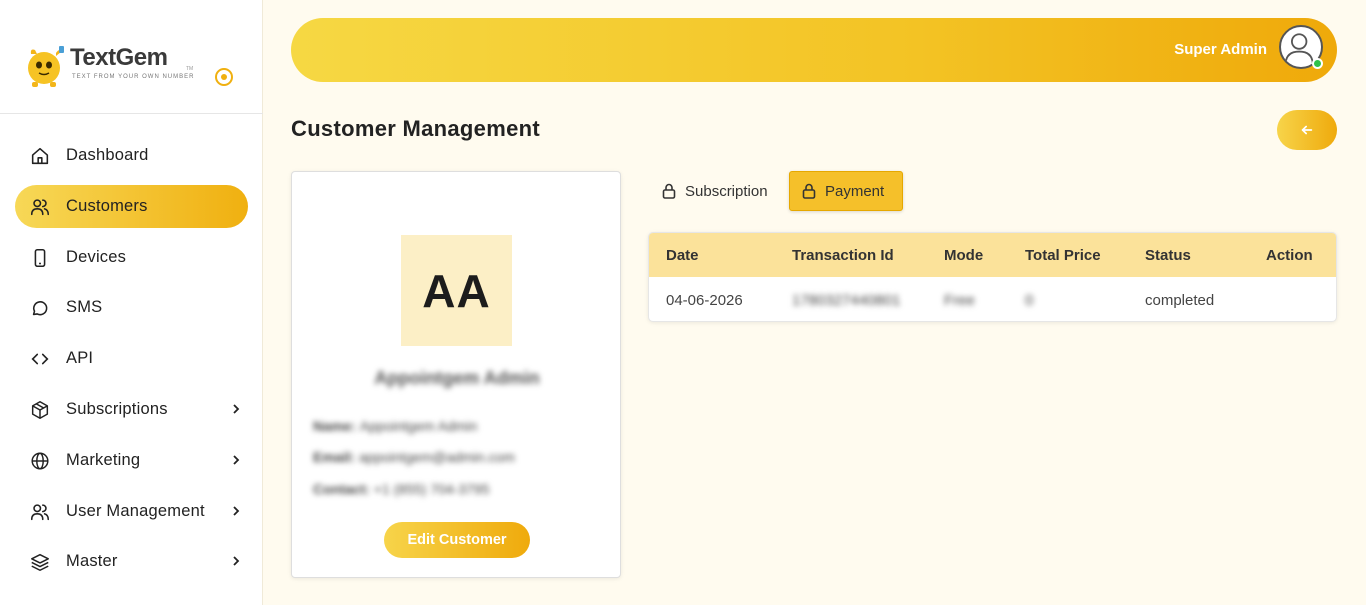 Image resolution: width=1366 pixels, height=605 pixels. Describe the element at coordinates (415, 128) in the screenshot. I see `page-title: Customer Management` at that location.